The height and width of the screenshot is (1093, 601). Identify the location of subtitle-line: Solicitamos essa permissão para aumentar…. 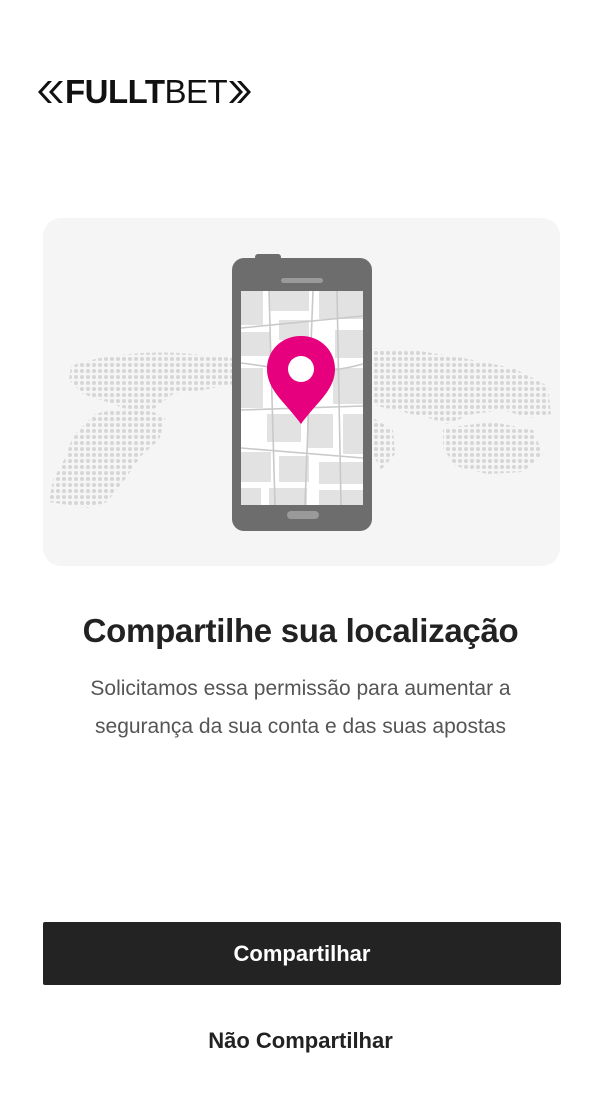
(300, 688).